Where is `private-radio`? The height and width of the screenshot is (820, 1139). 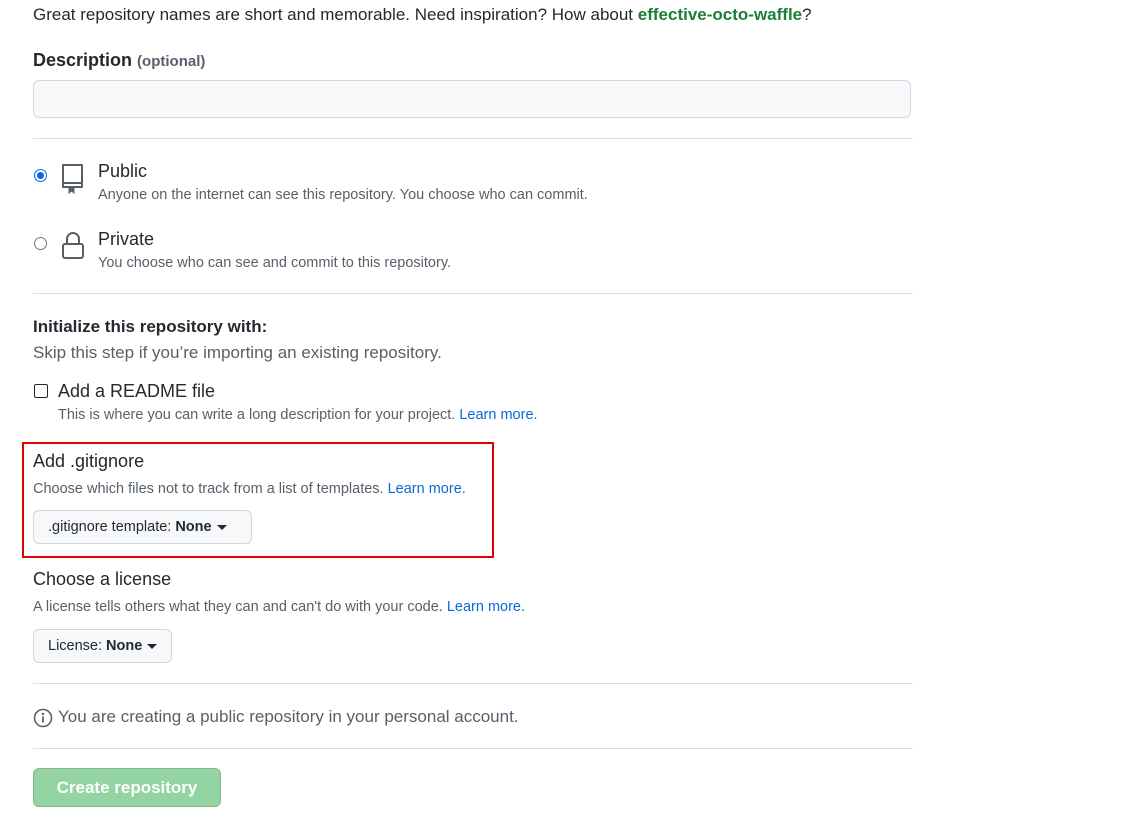 private-radio is located at coordinates (40, 243).